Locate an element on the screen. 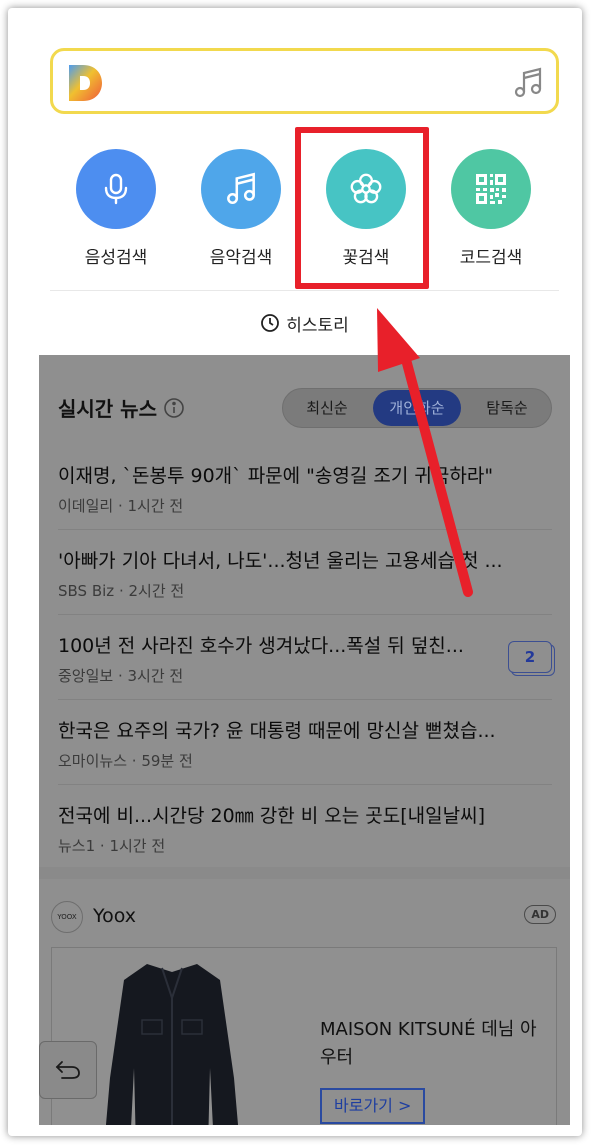  brand-logo: YOOX is located at coordinates (67, 917).